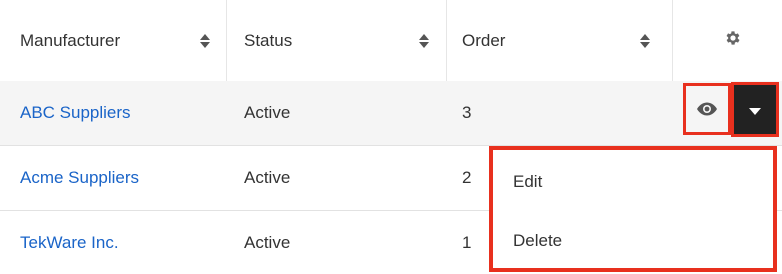 This screenshot has width=782, height=274. What do you see at coordinates (467, 177) in the screenshot?
I see `order-cell: 2` at bounding box center [467, 177].